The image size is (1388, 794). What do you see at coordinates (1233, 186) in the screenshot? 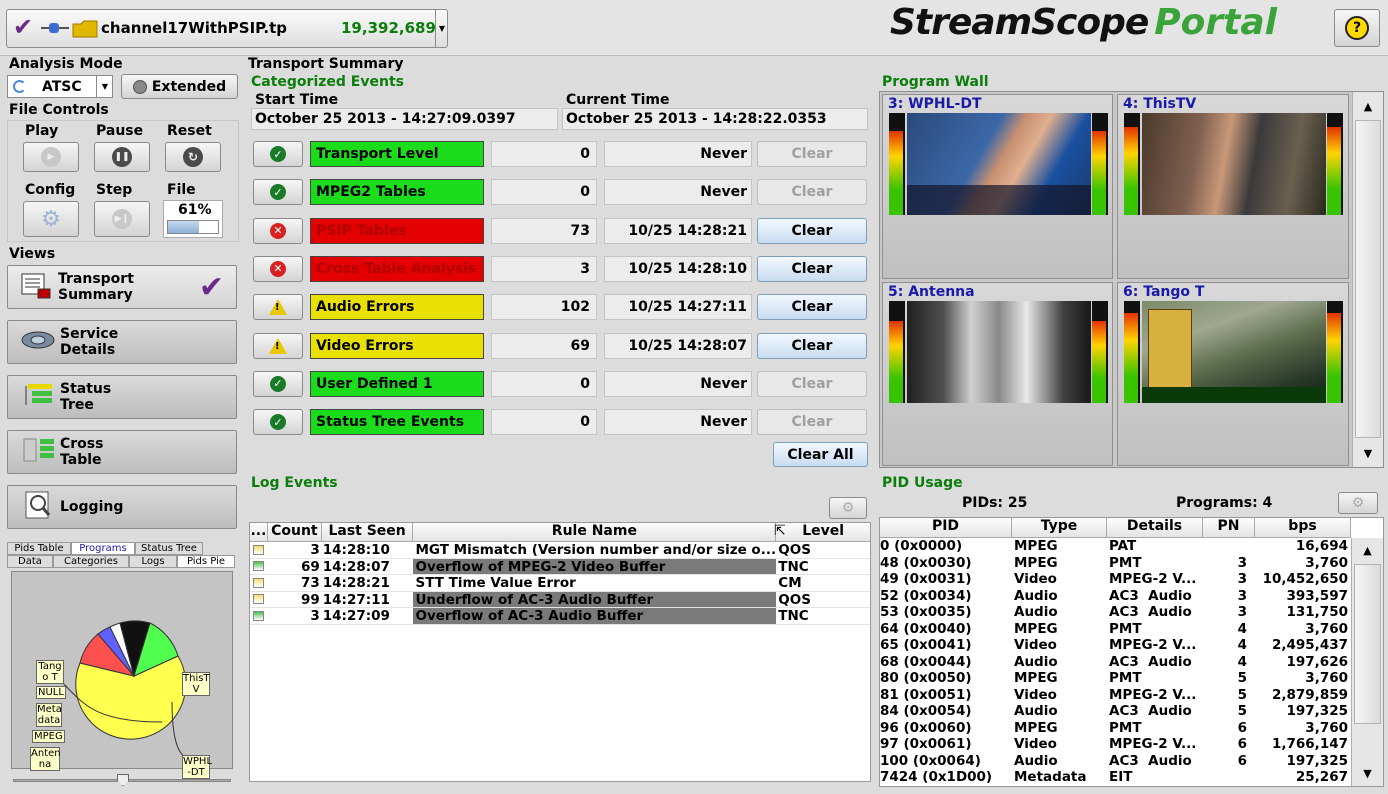
I see `program-tile: 4: ThisTV` at bounding box center [1233, 186].